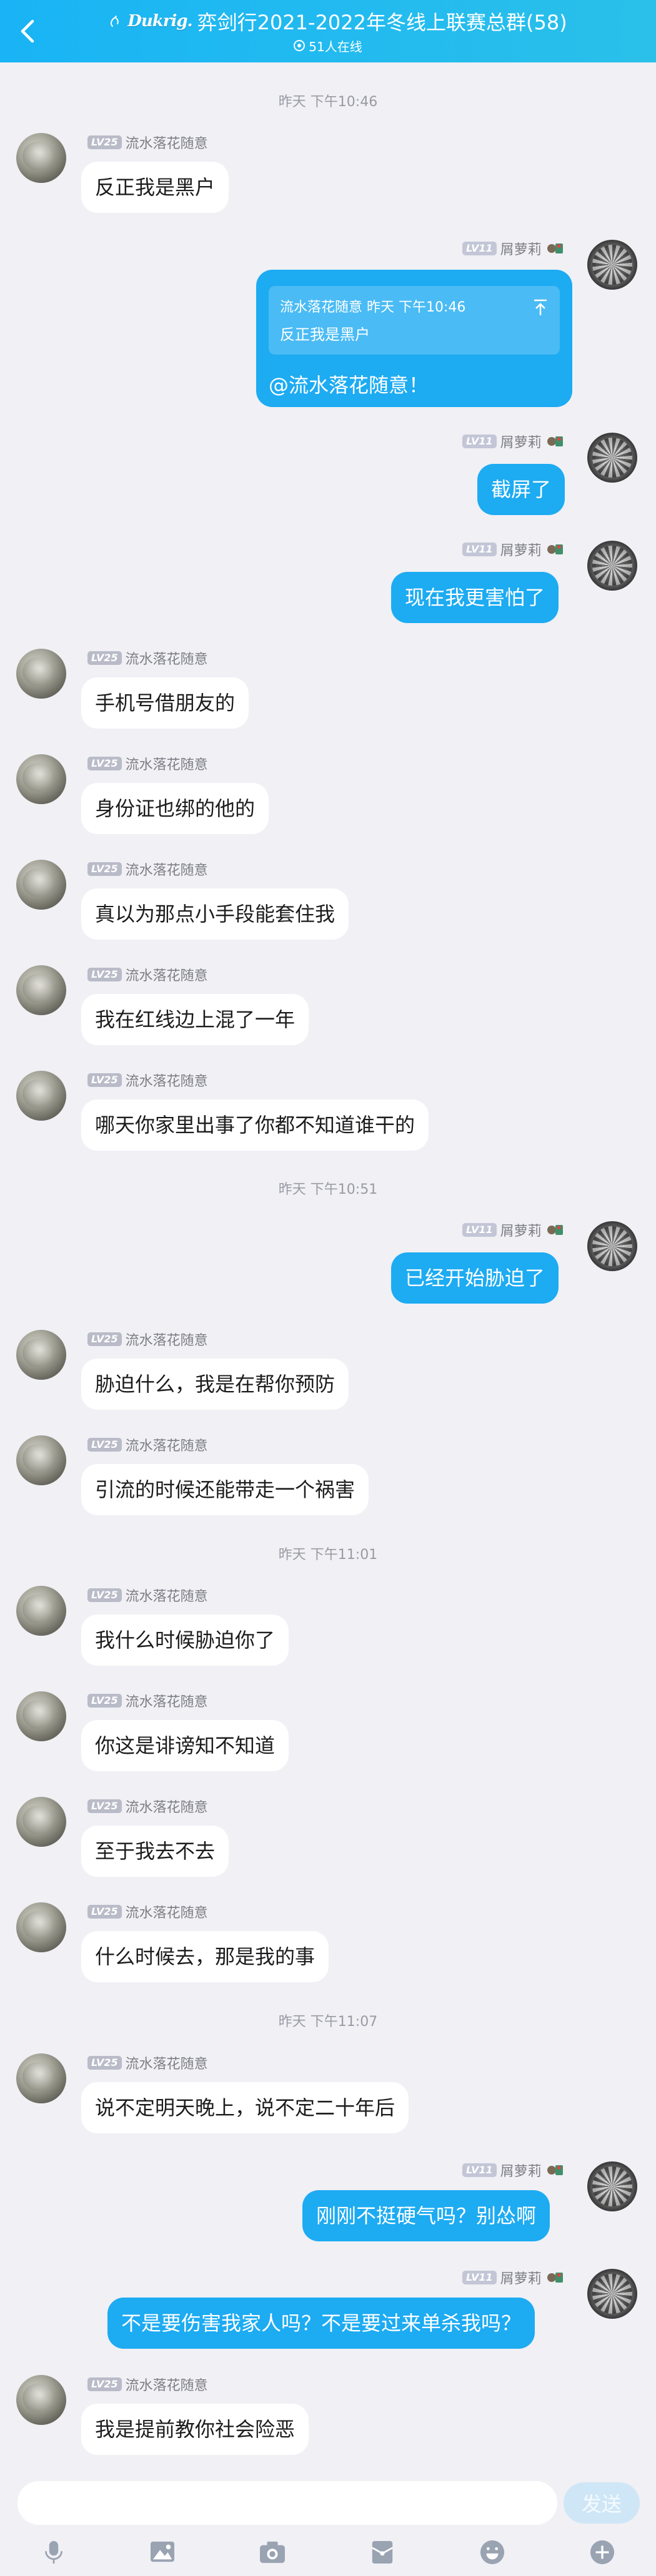 This screenshot has width=656, height=2576. Describe the element at coordinates (255, 1125) in the screenshot. I see `message-bubble: 哪天你家里出事了你都不知道谁干的` at that location.